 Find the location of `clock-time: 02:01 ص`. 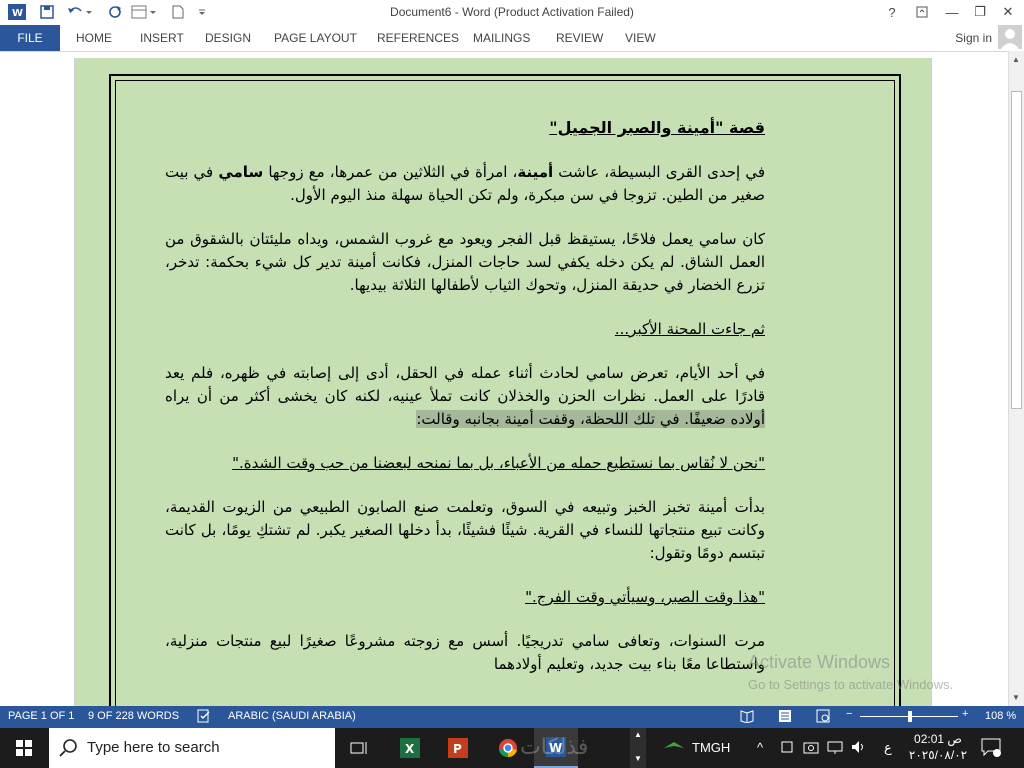

clock-time: 02:01 ص is located at coordinates (938, 739).